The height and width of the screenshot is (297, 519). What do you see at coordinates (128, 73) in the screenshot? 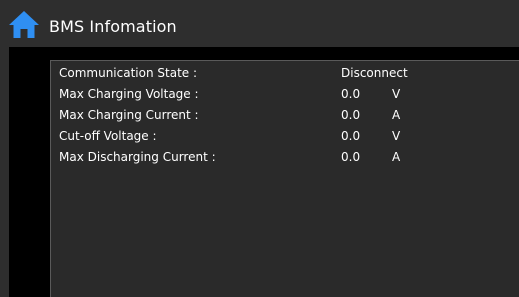
I see `label-communication-state: Communication State :` at bounding box center [128, 73].